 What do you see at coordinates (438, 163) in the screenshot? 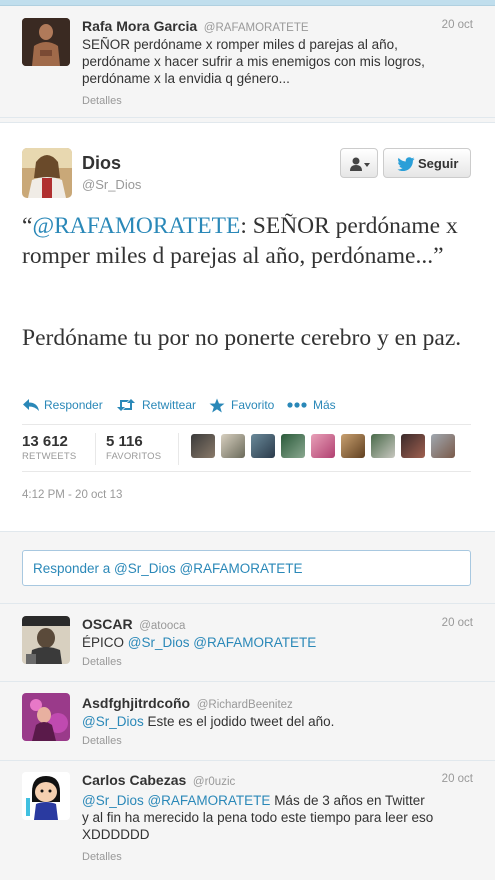
I see `follow-label: Seguir` at bounding box center [438, 163].